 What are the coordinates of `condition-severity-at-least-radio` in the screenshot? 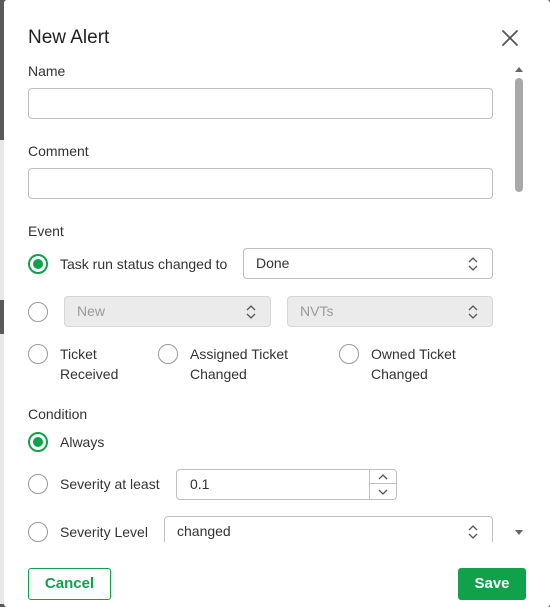 It's located at (38, 484).